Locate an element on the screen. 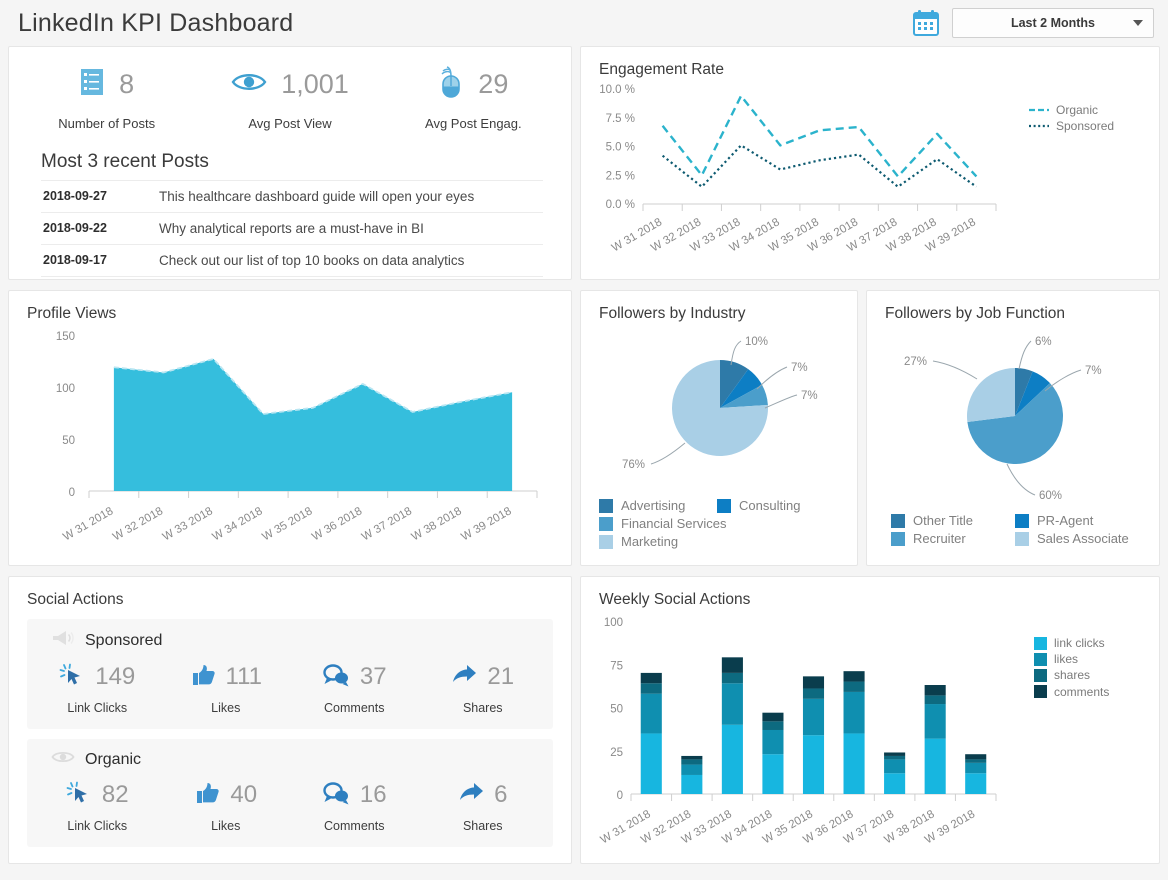 The height and width of the screenshot is (880, 1168). legend-item-sponsored: Sponsored is located at coordinates (1071, 126).